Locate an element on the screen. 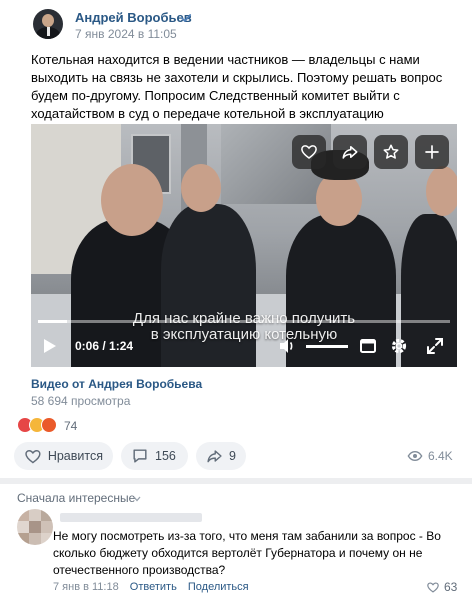 The height and width of the screenshot is (600, 472). comment-meta: 7 янв в 11:18 Ответить Поделиться is located at coordinates (151, 587).